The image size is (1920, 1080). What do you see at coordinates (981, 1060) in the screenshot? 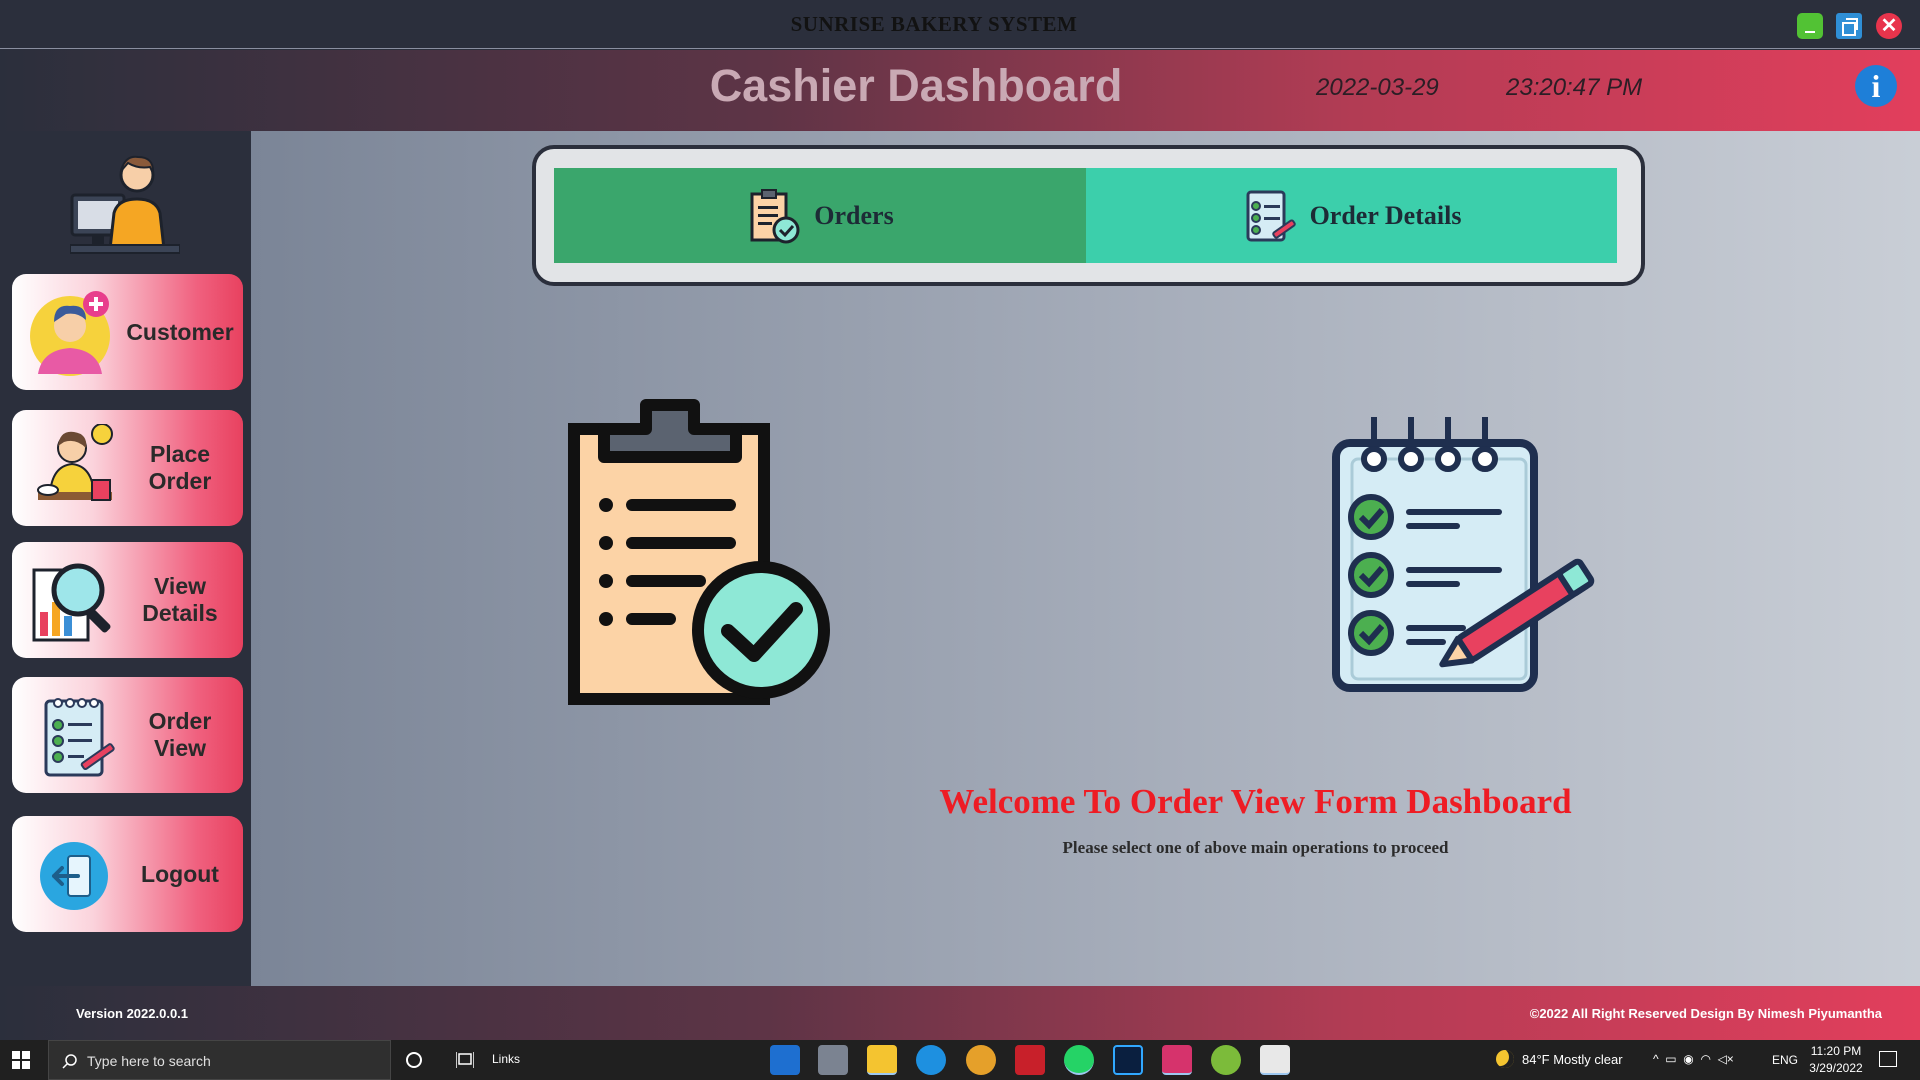
I see `chrome-icon` at bounding box center [981, 1060].